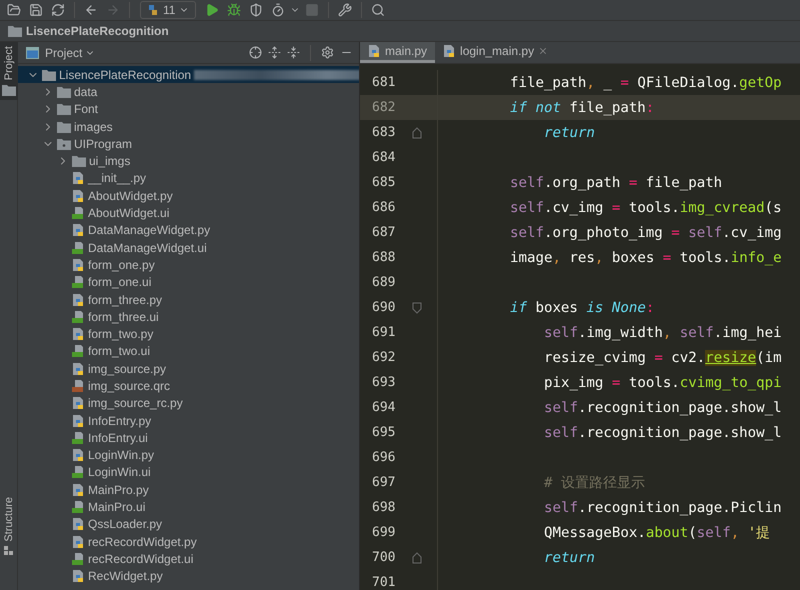 Image resolution: width=800 pixels, height=590 pixels. Describe the element at coordinates (9, 71) in the screenshot. I see `tool-window-tab: Project` at that location.